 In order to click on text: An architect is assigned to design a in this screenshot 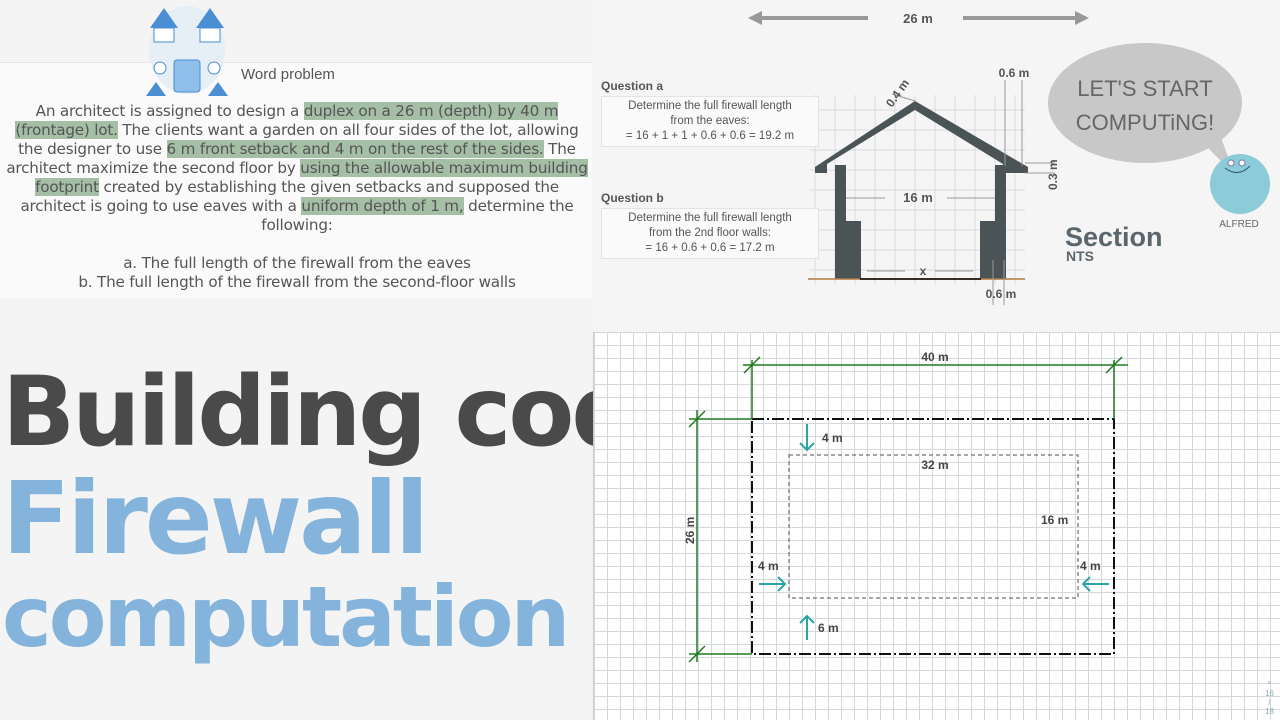, I will do `click(169, 111)`.